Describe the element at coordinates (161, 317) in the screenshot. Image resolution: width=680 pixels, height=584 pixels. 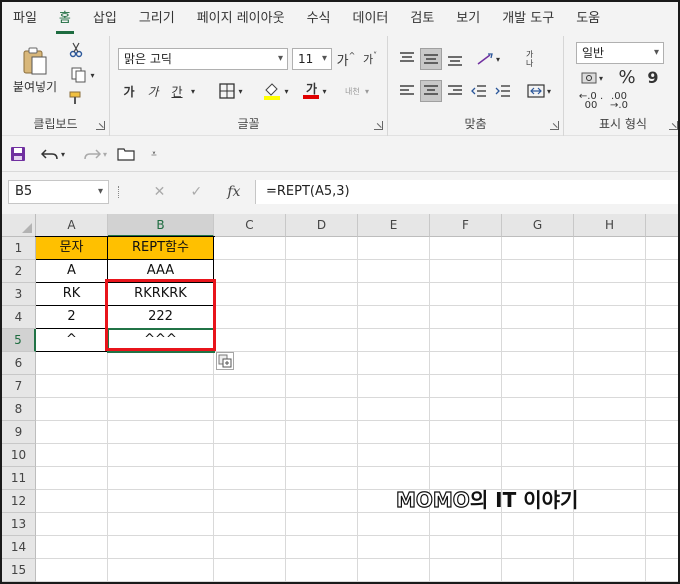
I see `cell-b4: 222` at that location.